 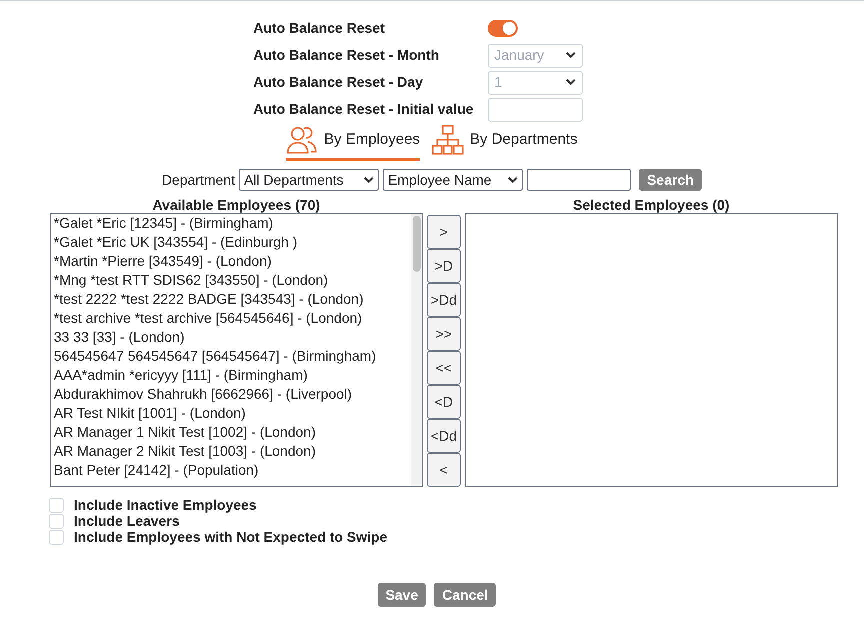 What do you see at coordinates (309, 180) in the screenshot?
I see `department-dropdown: All Departments` at bounding box center [309, 180].